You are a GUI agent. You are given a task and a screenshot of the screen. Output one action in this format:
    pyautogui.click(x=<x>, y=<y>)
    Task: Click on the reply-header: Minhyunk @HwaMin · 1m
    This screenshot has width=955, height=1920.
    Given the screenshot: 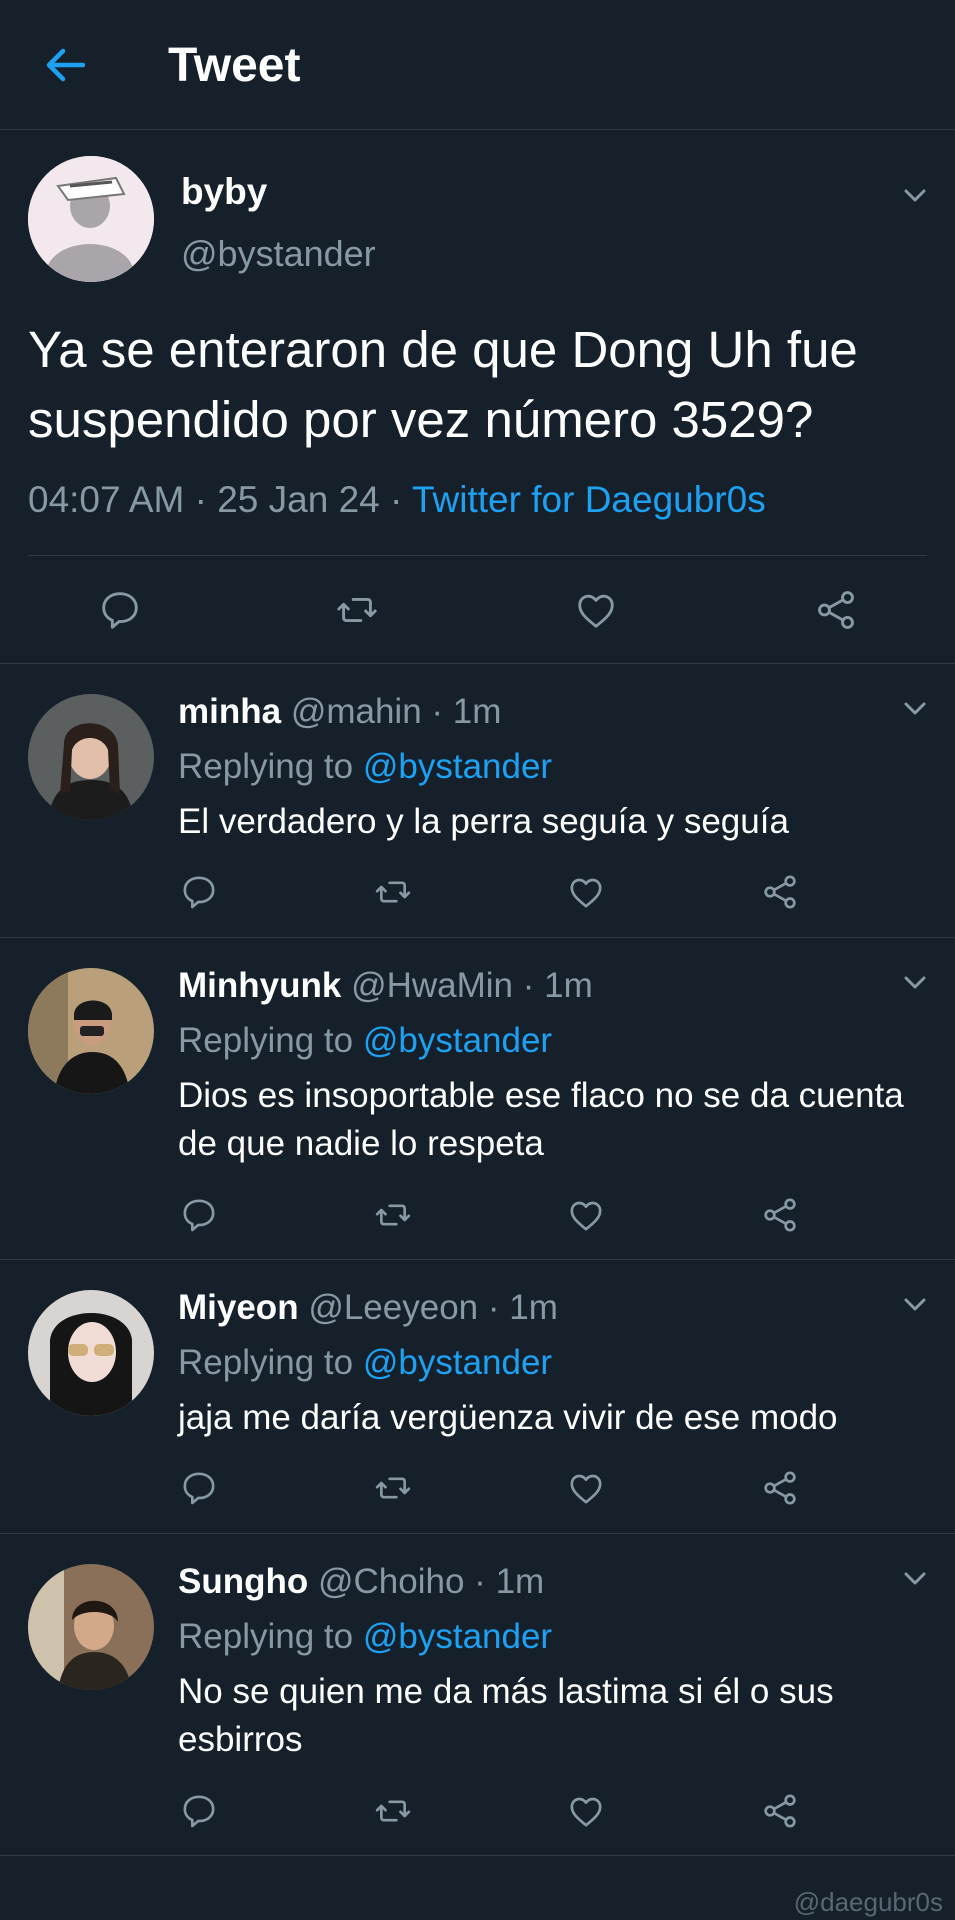 What is the action you would take?
    pyautogui.click(x=385, y=986)
    